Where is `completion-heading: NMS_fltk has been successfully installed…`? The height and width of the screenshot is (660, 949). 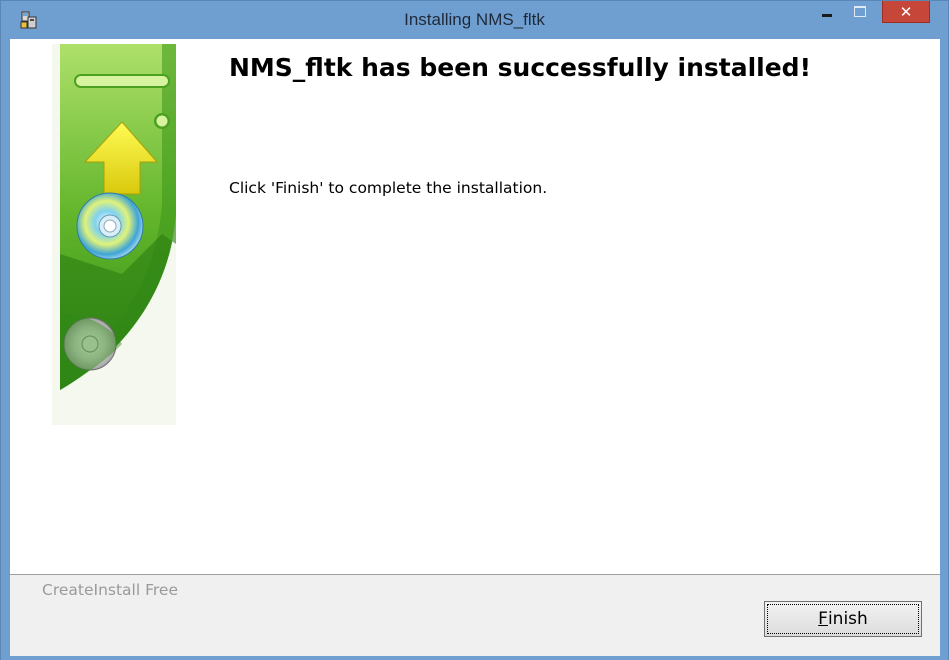 completion-heading: NMS_fltk has been successfully installed… is located at coordinates (520, 67).